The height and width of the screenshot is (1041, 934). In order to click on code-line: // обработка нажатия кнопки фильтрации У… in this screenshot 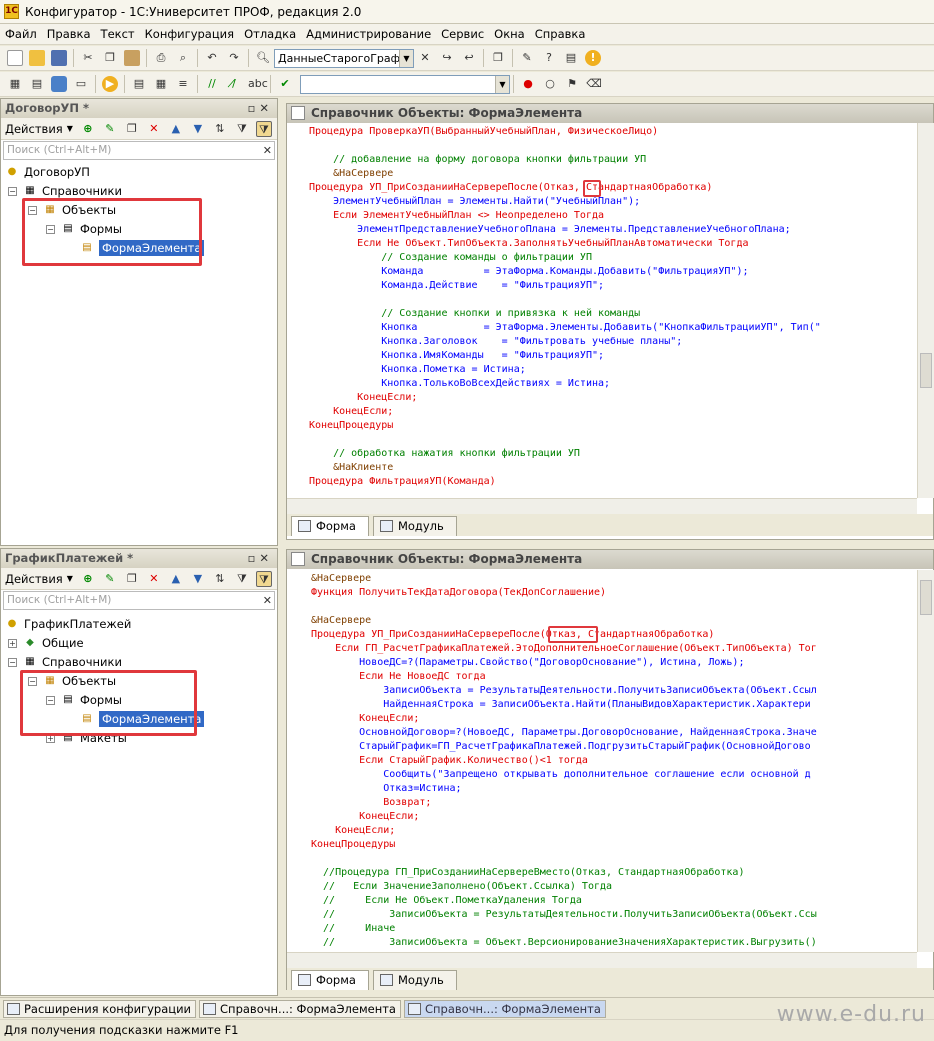, I will do `click(610, 454)`.